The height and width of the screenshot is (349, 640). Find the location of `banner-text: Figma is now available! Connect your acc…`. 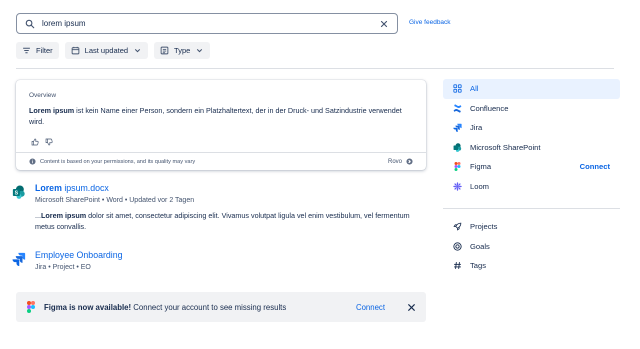

banner-text: Figma is now available! Connect your acc… is located at coordinates (200, 307).